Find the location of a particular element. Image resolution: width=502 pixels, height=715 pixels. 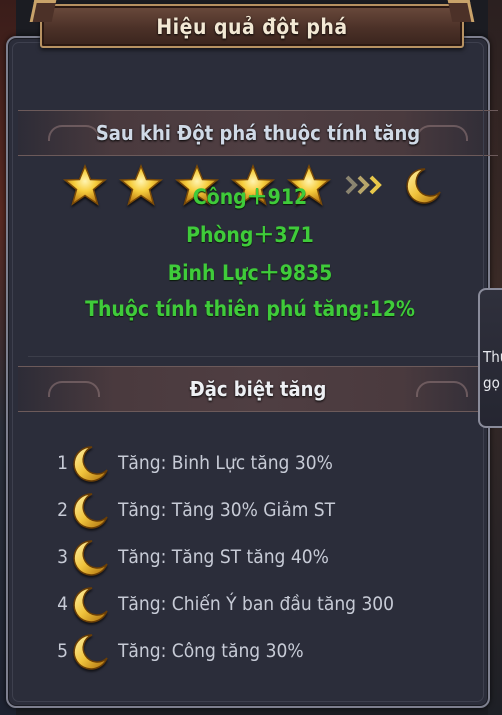

special-item-number: 5 is located at coordinates (62, 651).